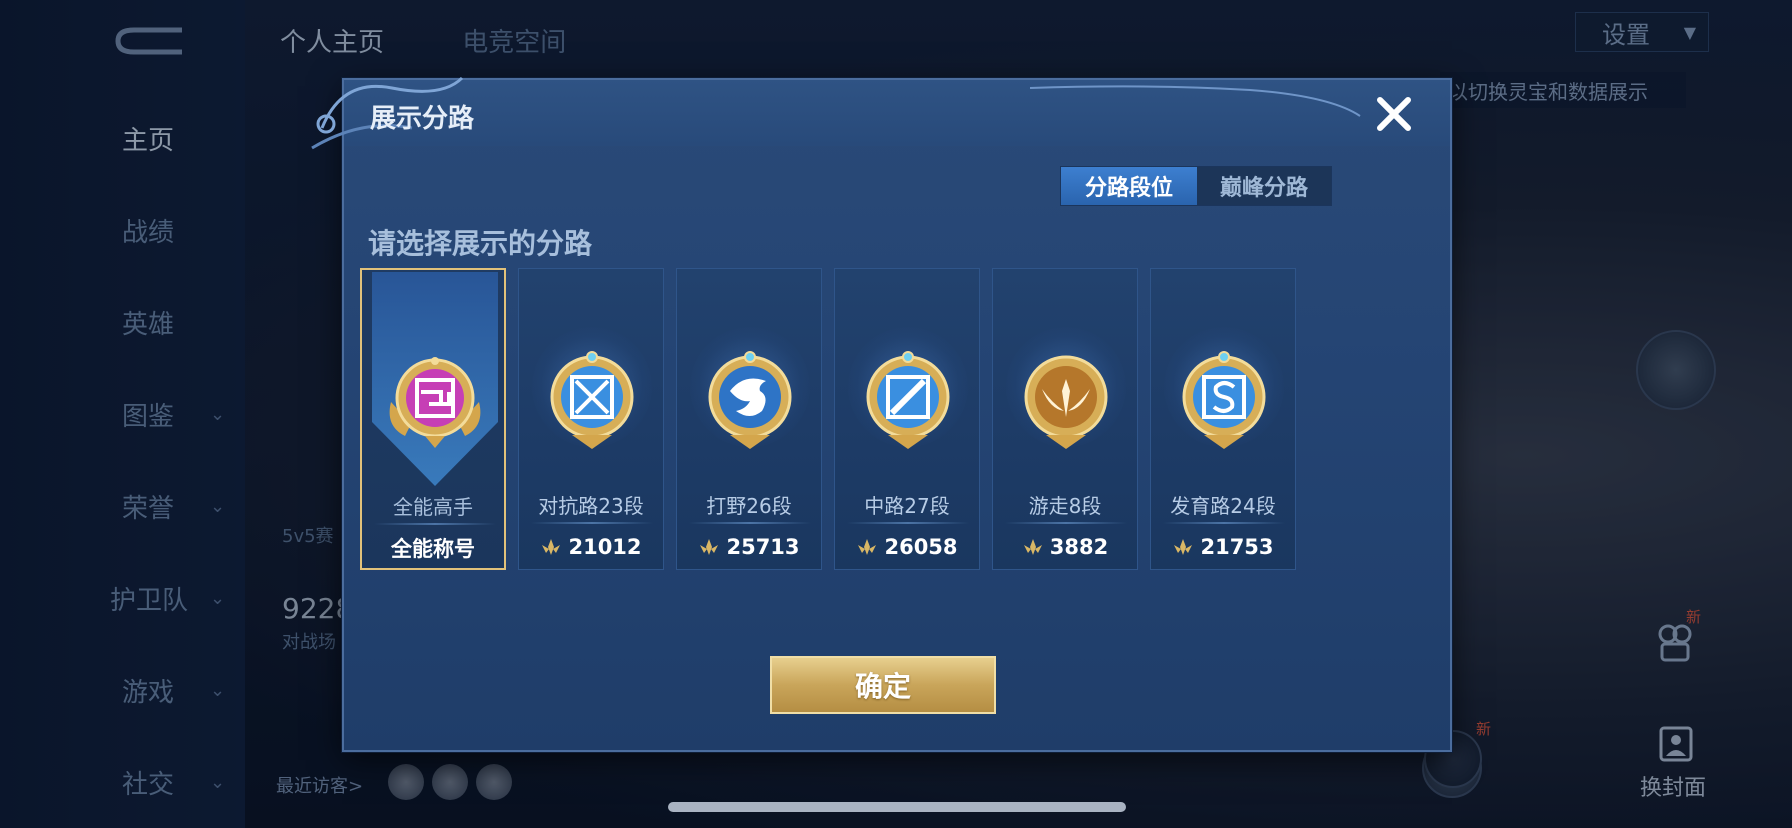 The height and width of the screenshot is (828, 1792). Describe the element at coordinates (897, 807) in the screenshot. I see `home-indicator` at that location.